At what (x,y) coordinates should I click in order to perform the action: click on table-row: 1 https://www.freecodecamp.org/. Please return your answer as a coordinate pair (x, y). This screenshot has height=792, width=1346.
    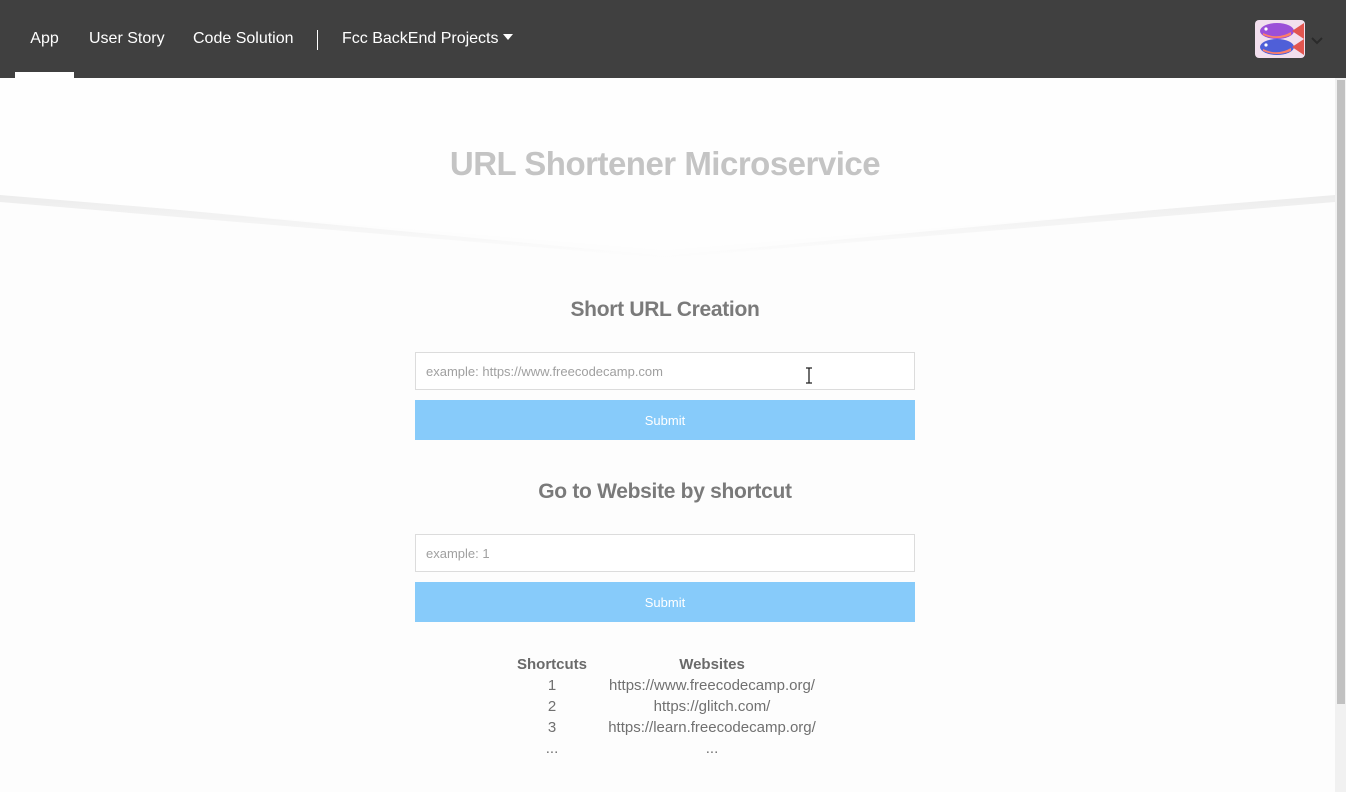
    Looking at the image, I should click on (664, 685).